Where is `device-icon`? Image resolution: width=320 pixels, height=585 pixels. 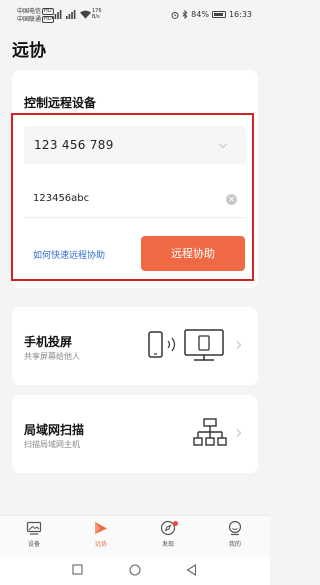
device-icon is located at coordinates (34, 528).